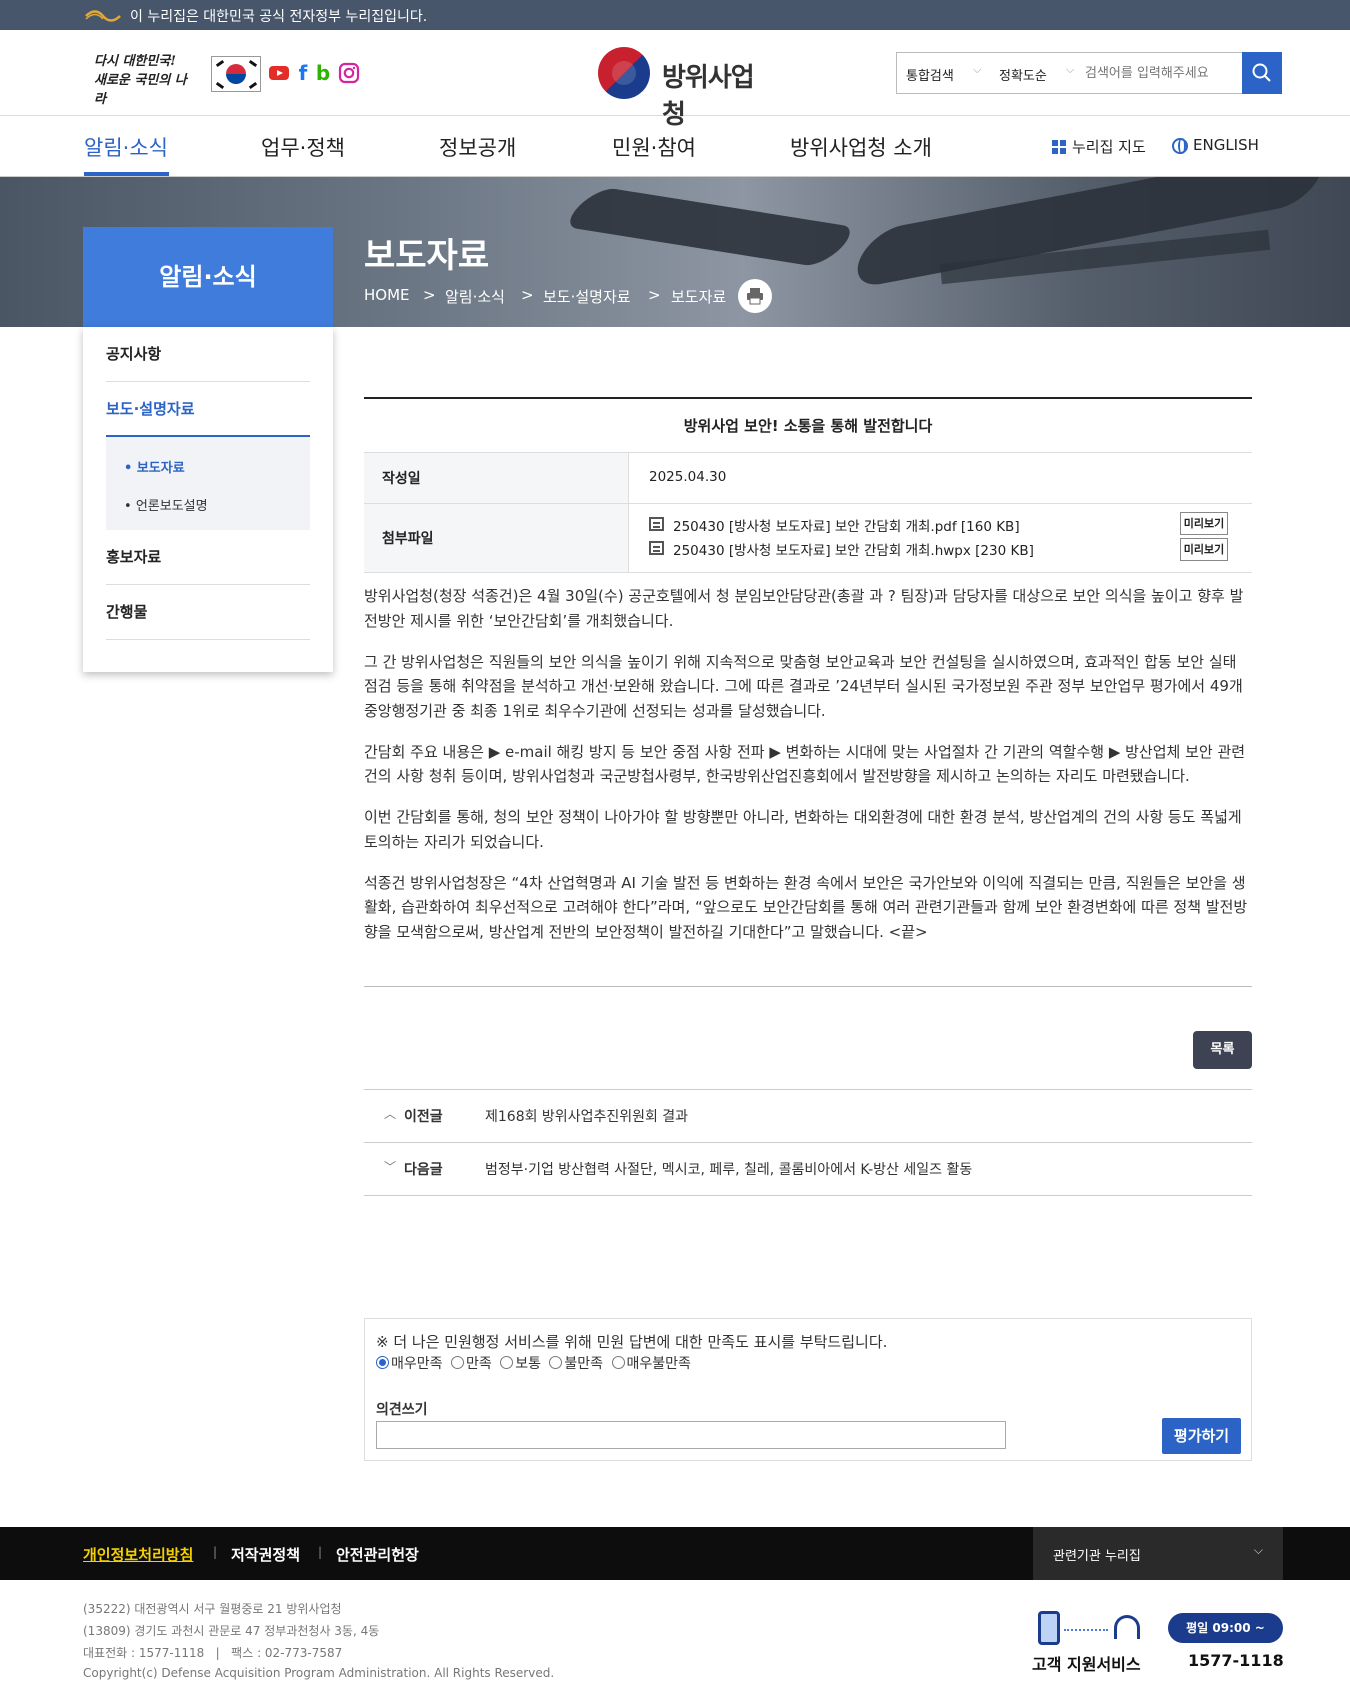  Describe the element at coordinates (236, 74) in the screenshot. I see `taegeukgi-icon` at that location.